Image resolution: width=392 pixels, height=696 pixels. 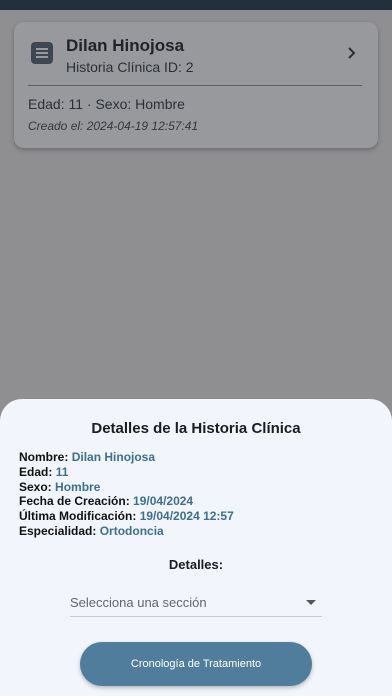 What do you see at coordinates (62, 471) in the screenshot?
I see `detail-value: 11` at bounding box center [62, 471].